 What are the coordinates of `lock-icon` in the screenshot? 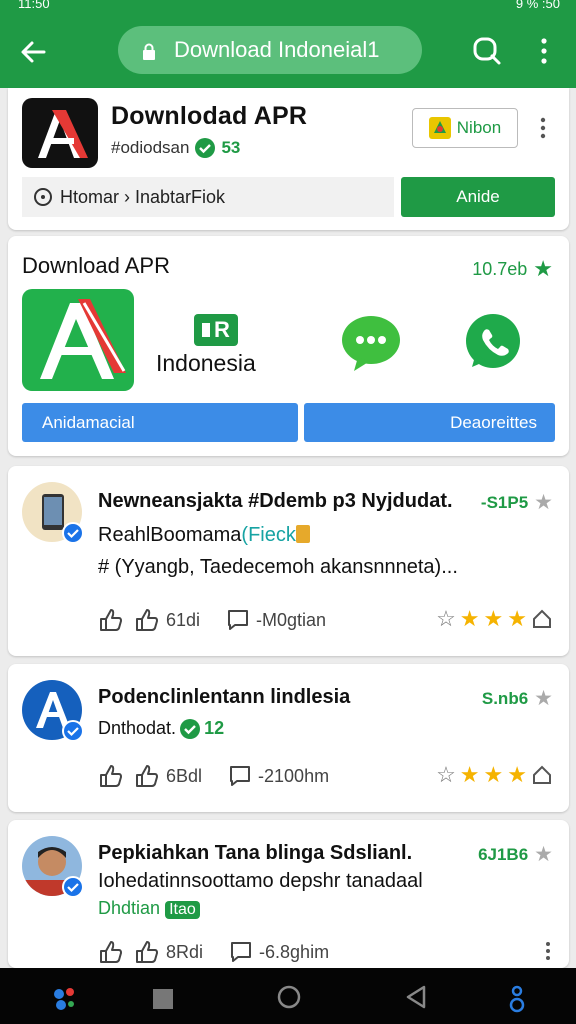 It's located at (149, 50).